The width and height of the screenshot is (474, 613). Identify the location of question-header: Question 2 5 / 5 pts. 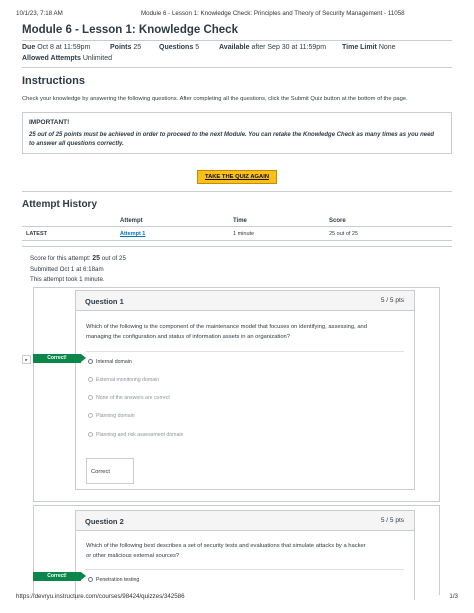
(245, 521).